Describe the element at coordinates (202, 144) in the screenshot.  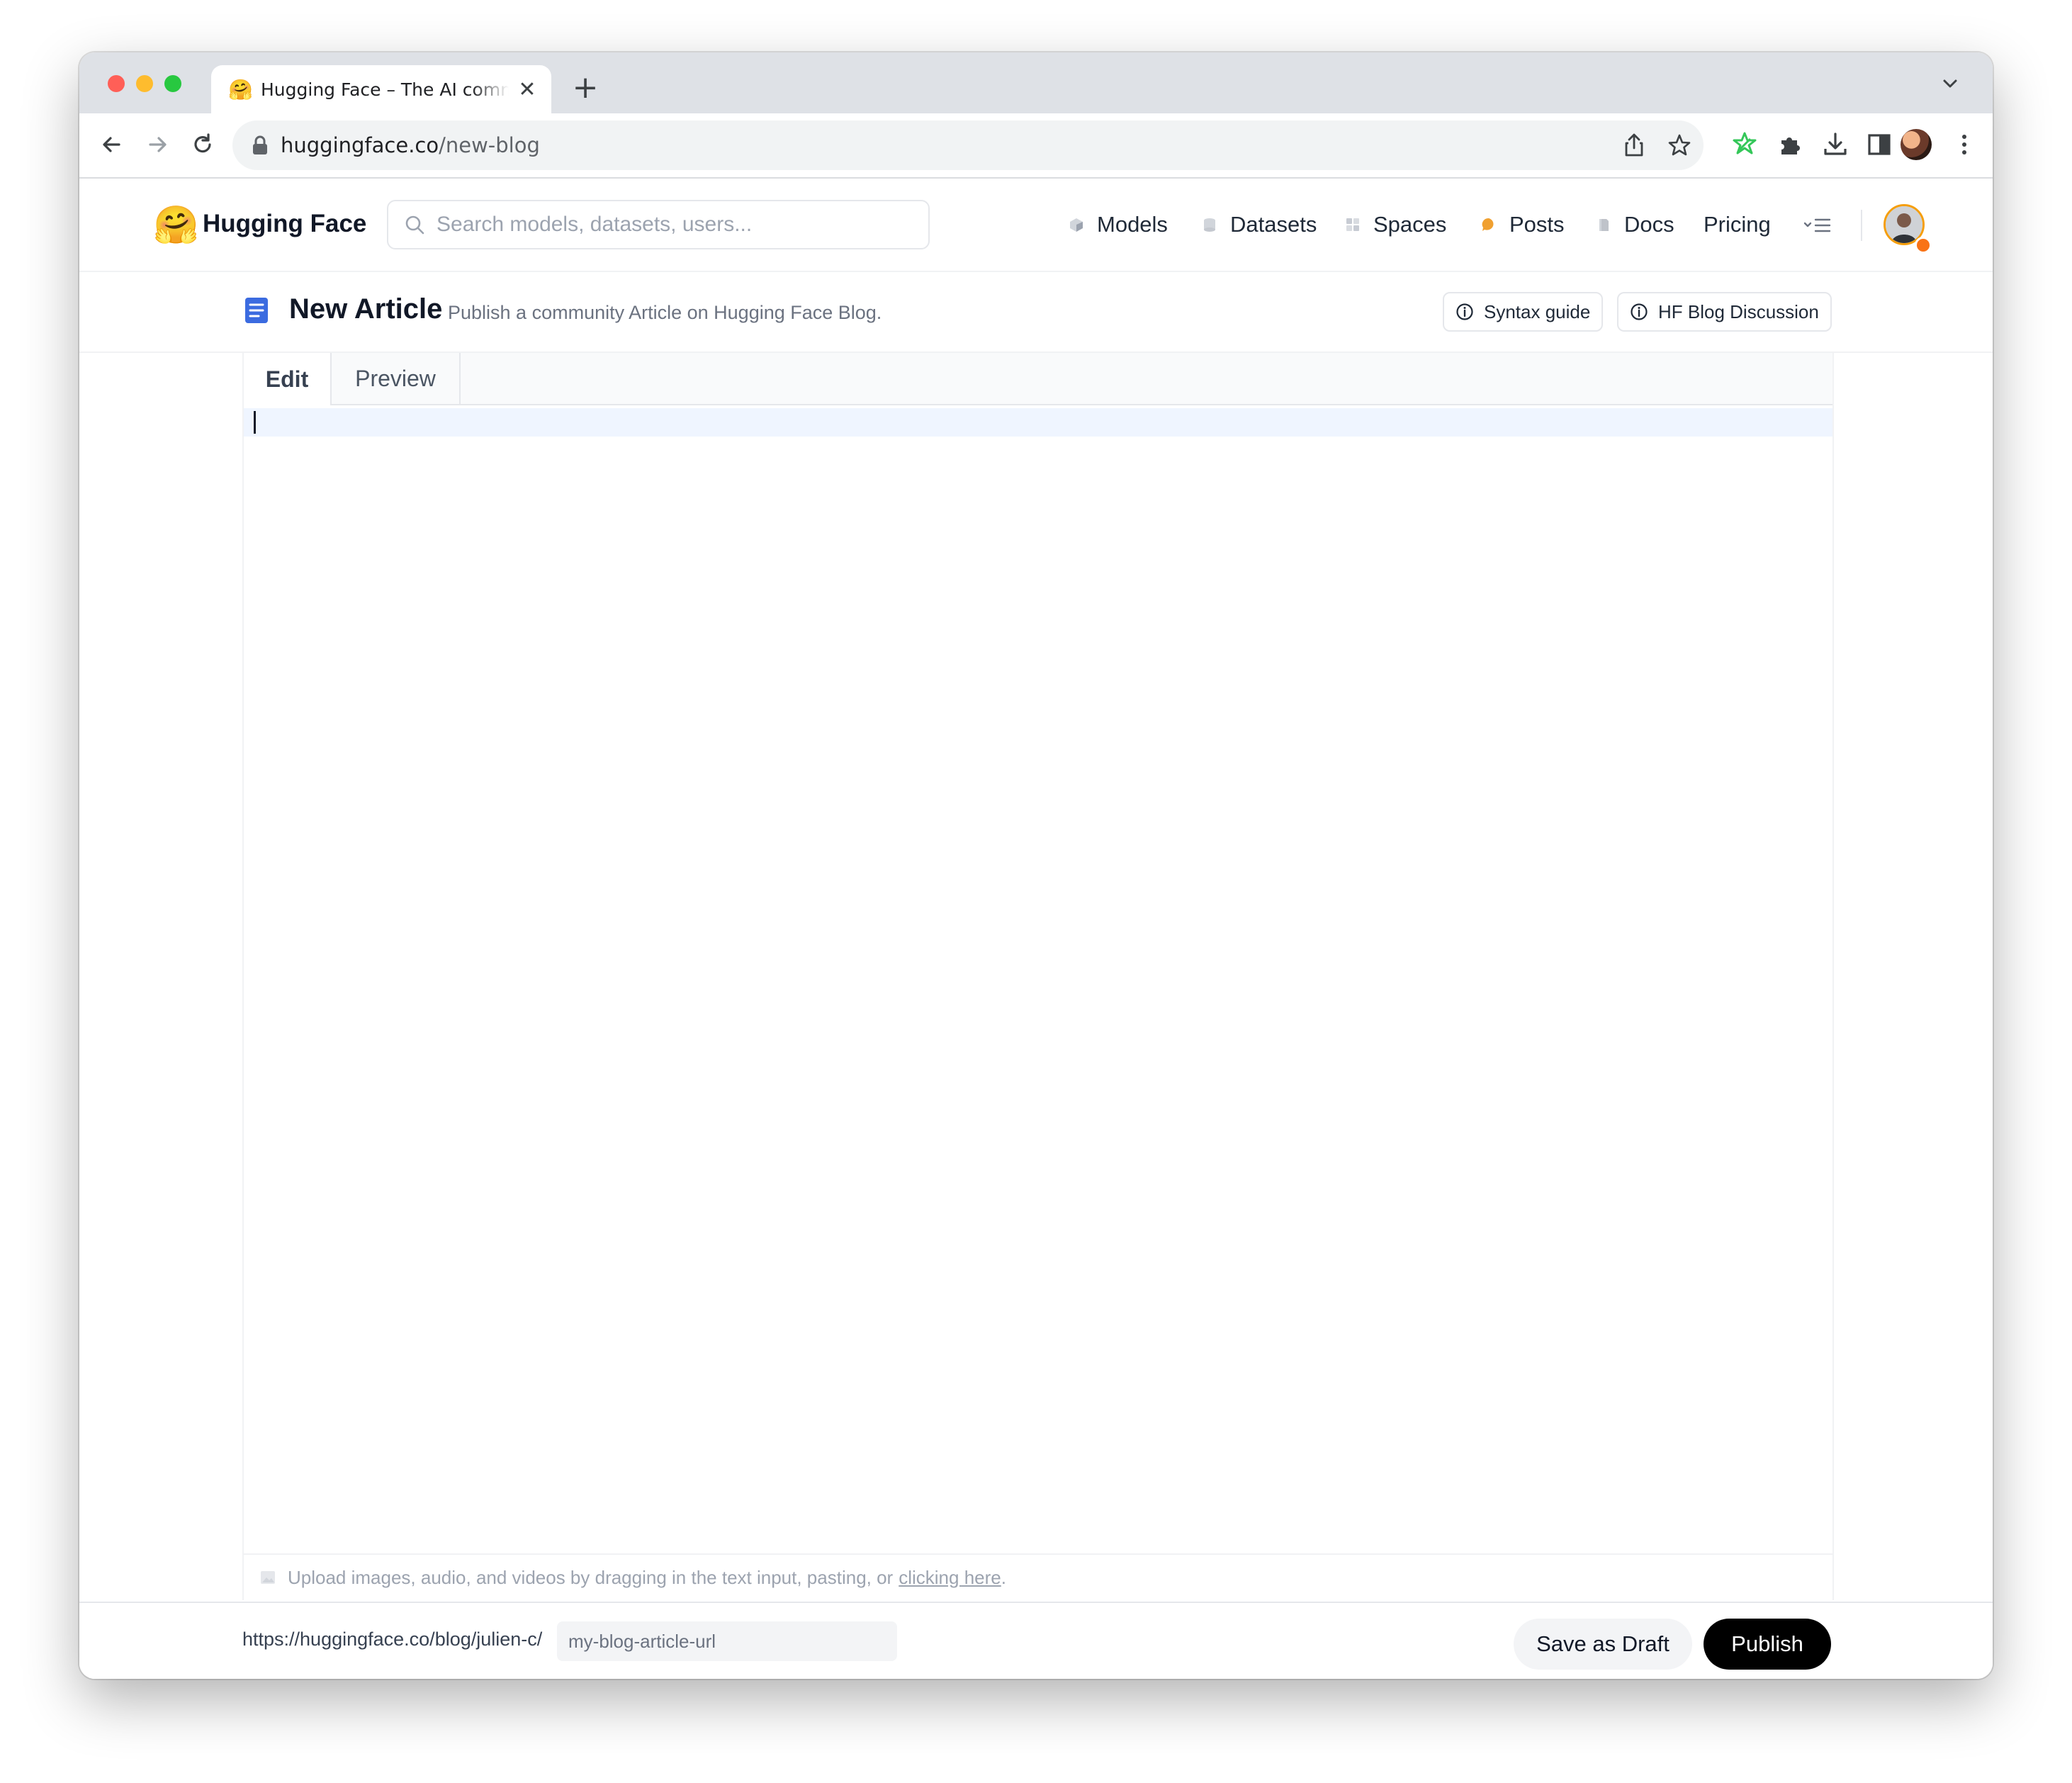
I see `reload-icon` at that location.